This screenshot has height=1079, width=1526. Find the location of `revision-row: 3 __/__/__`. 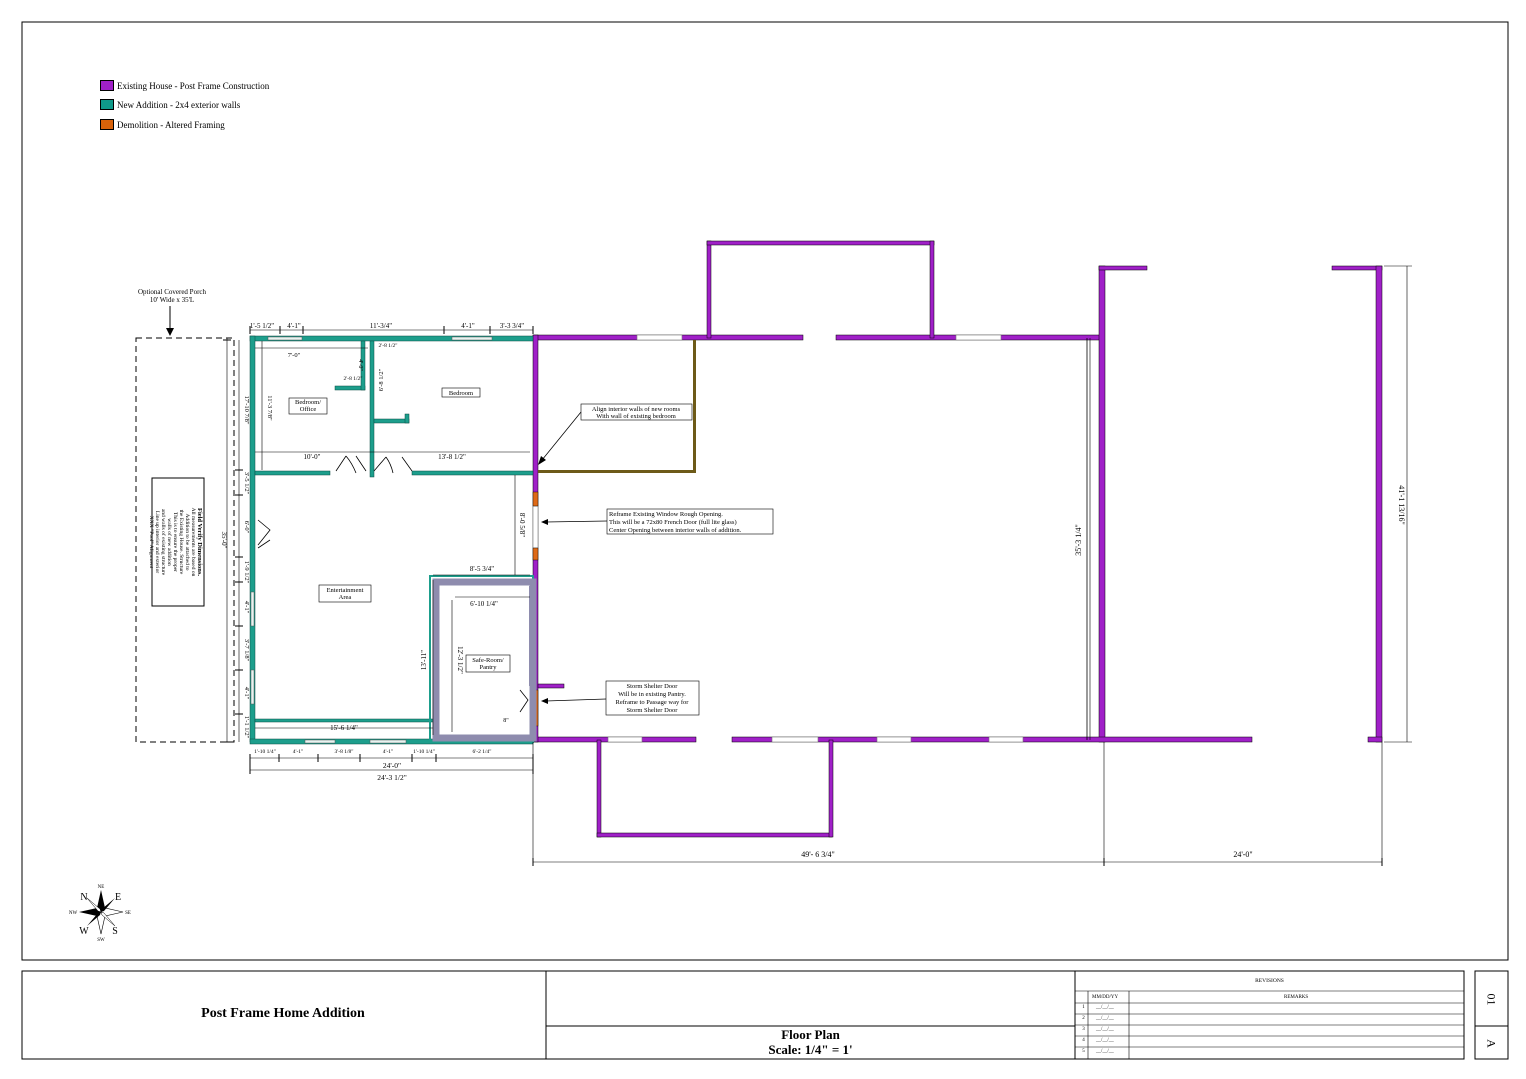

revision-row: 3 __/__/__ is located at coordinates (1095, 1029).